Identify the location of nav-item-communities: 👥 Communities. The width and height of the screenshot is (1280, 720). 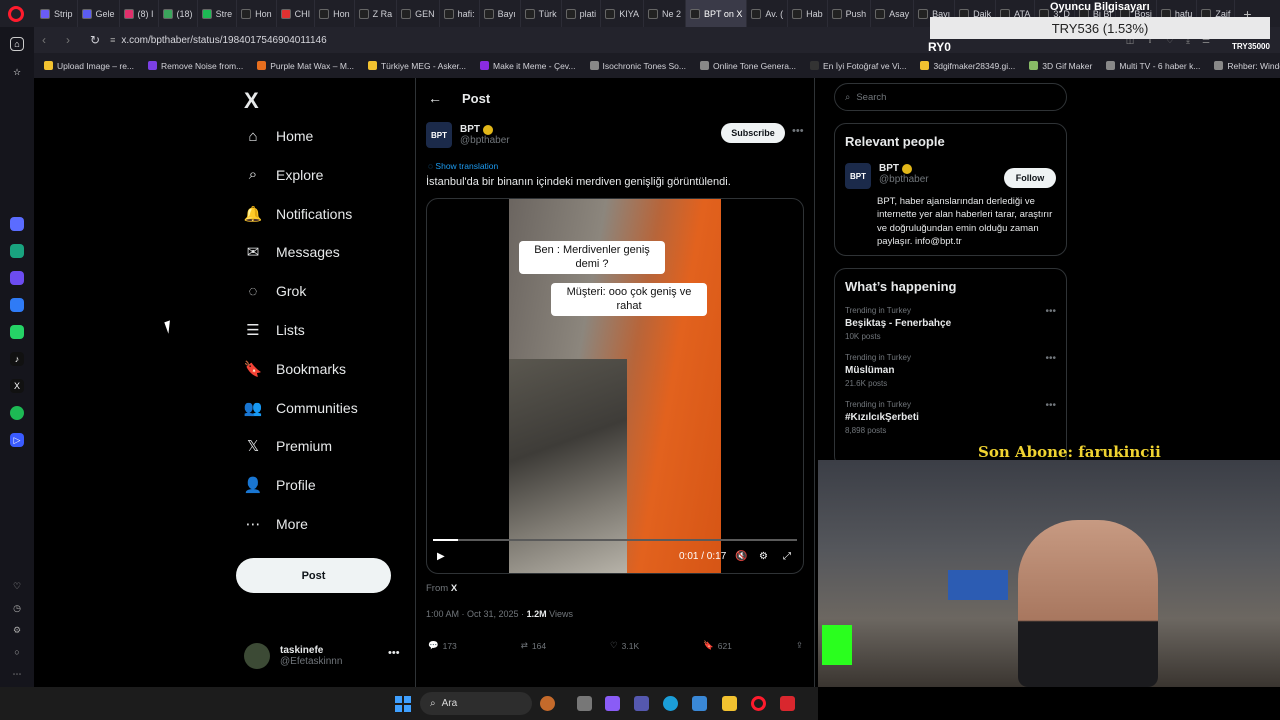
(301, 408).